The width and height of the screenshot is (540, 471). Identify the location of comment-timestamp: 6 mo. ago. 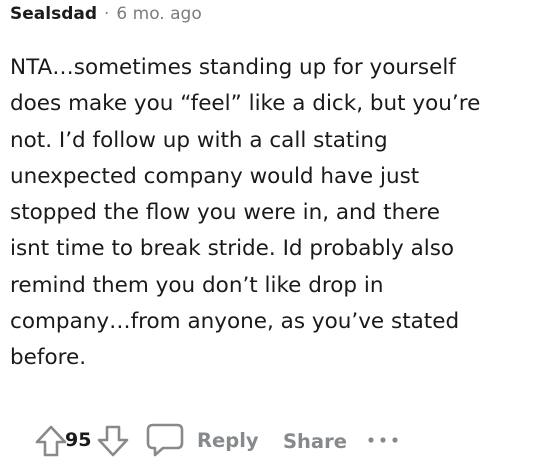
(158, 14).